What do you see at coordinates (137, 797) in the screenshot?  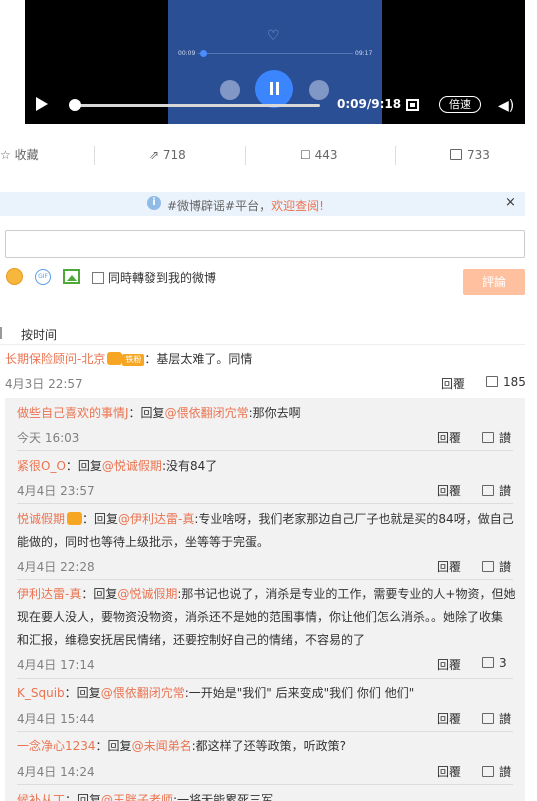 I see `reply-mention: @王胖子老师` at bounding box center [137, 797].